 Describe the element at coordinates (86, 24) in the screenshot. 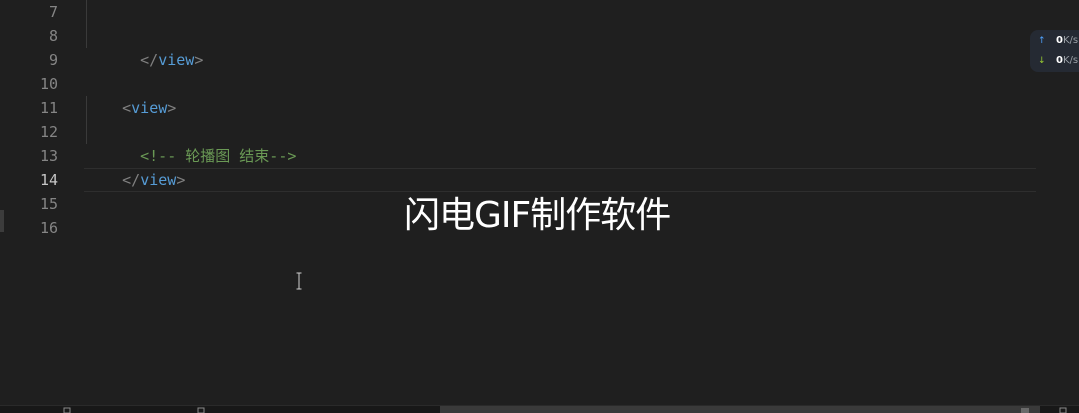

I see `indent-guide` at that location.